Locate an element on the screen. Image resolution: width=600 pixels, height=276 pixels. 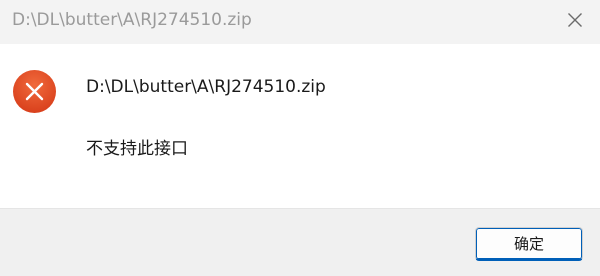
error-message: 不支持此接口 is located at coordinates (137, 149).